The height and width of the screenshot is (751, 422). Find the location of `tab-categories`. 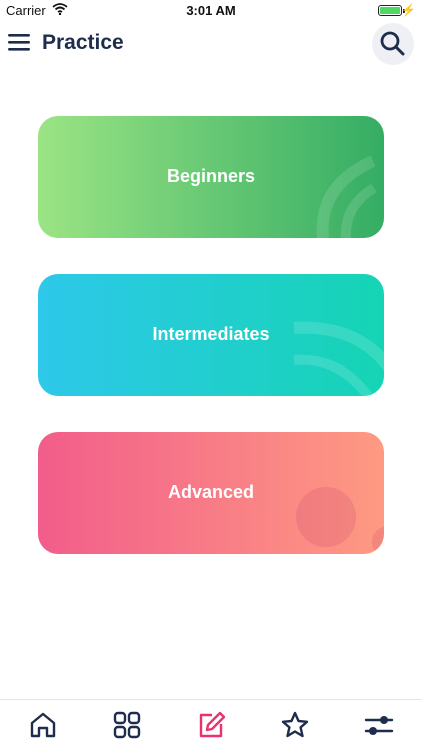

tab-categories is located at coordinates (127, 725).